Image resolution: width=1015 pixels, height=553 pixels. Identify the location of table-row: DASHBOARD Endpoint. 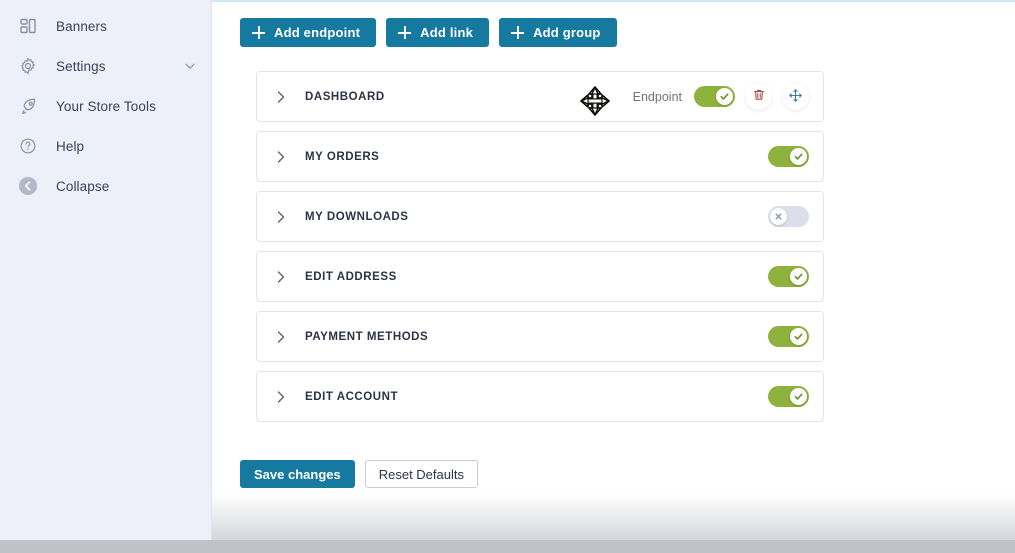
(540, 96).